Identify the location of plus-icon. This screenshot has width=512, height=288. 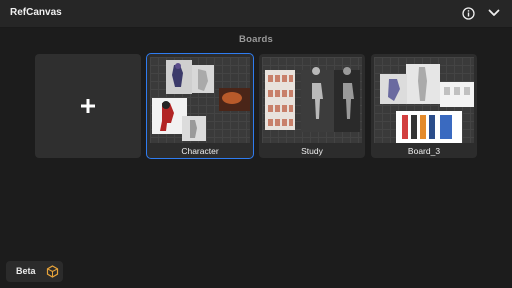
(88, 106).